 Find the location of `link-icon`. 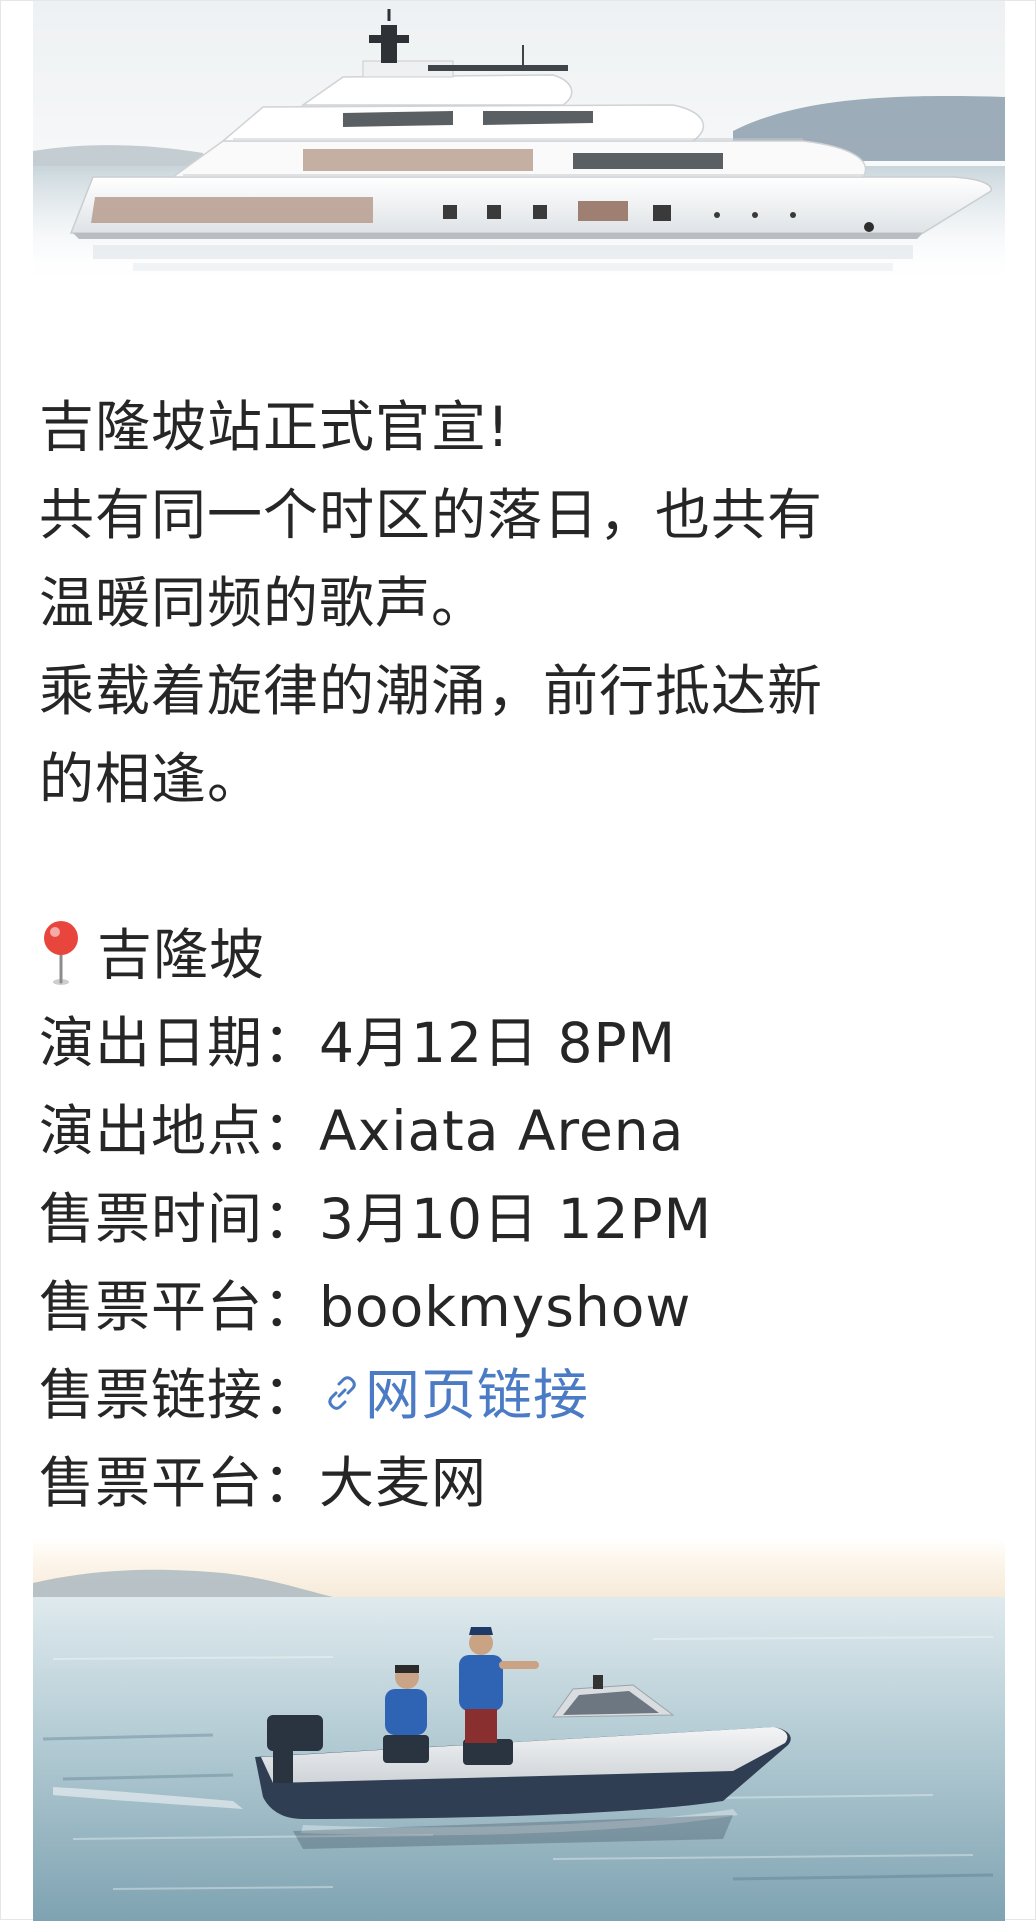

link-icon is located at coordinates (342, 1393).